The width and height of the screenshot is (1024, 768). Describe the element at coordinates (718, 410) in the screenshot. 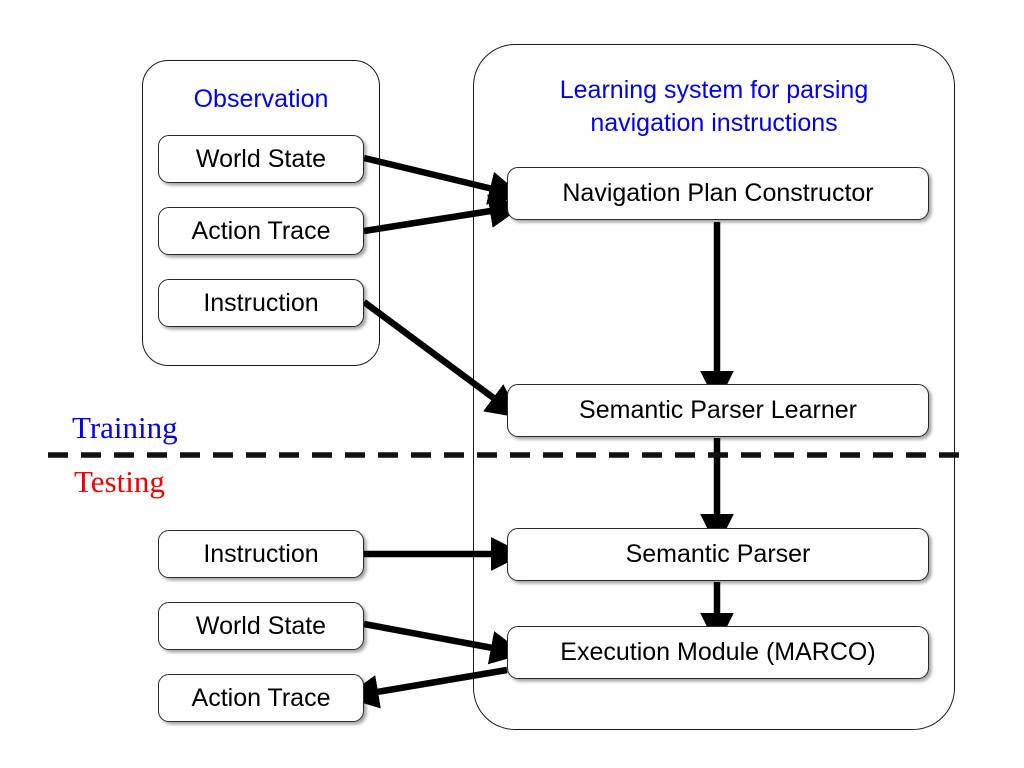

I see `node-semantic-parser-learner: Semantic Parser Learner` at that location.